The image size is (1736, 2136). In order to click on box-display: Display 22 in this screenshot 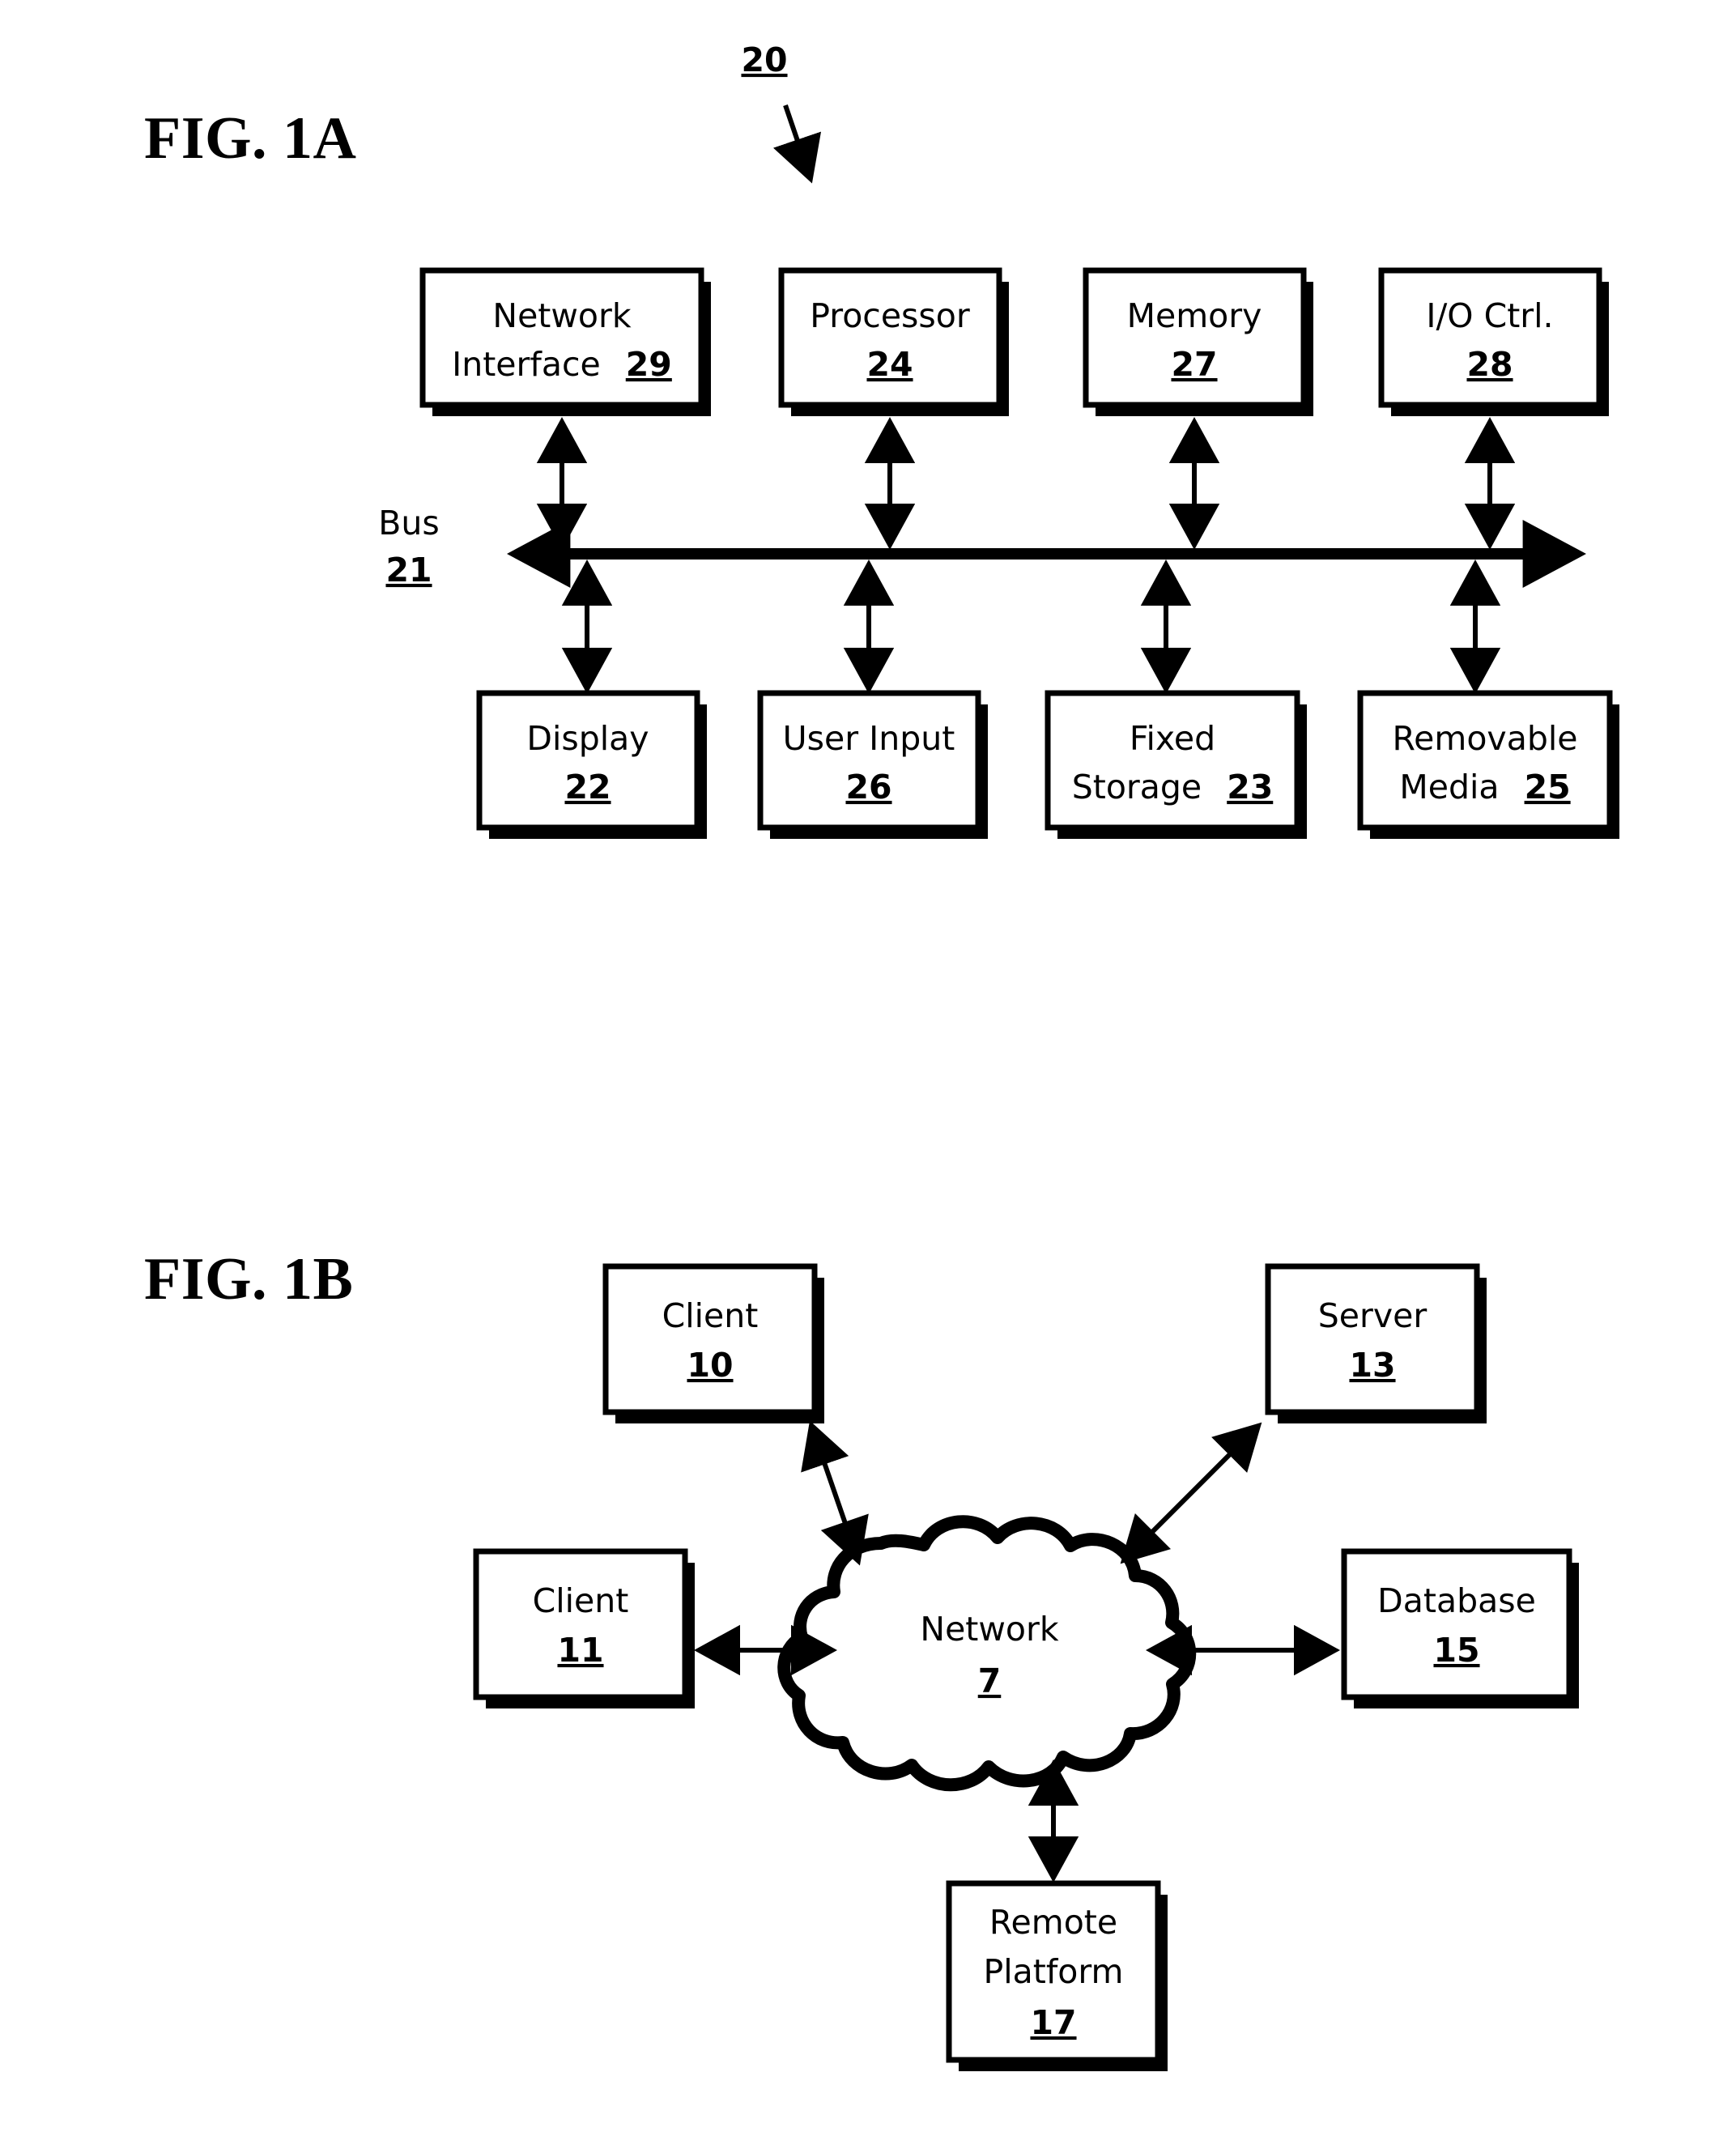, I will do `click(591, 764)`.